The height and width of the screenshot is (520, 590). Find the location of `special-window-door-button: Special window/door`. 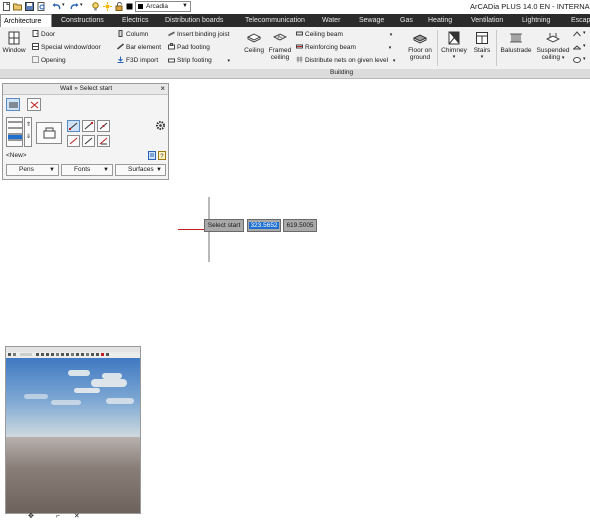

special-window-door-button: Special window/door is located at coordinates (66, 47).